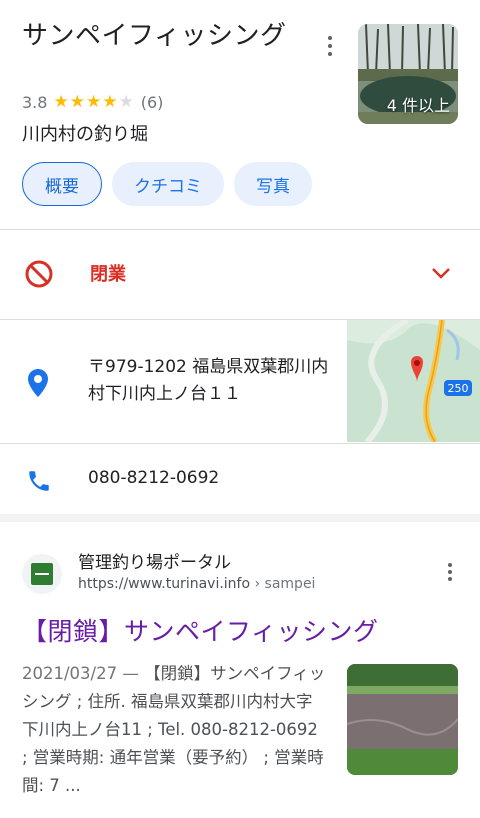 The image size is (480, 818). I want to click on closed-icon, so click(39, 274).